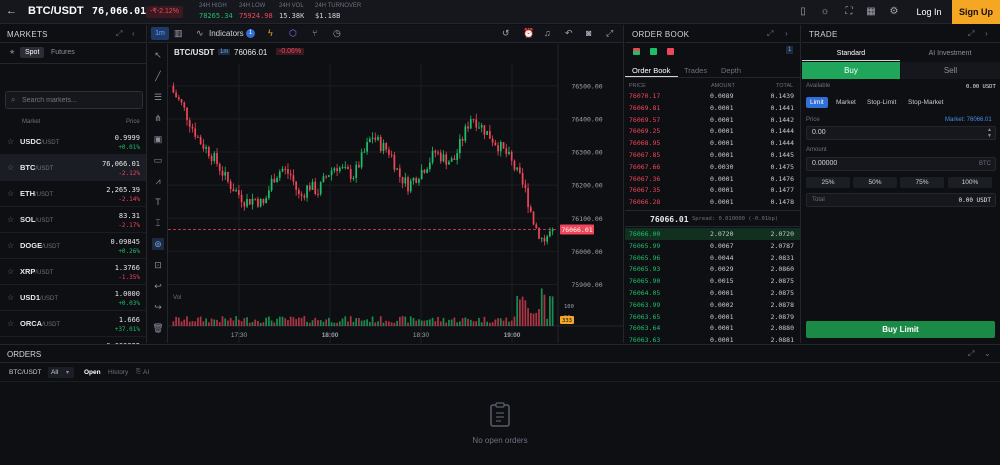  Describe the element at coordinates (73, 298) in the screenshot. I see `market-row: ☆ USD1/USDT 1.0000 +0.03%` at that location.